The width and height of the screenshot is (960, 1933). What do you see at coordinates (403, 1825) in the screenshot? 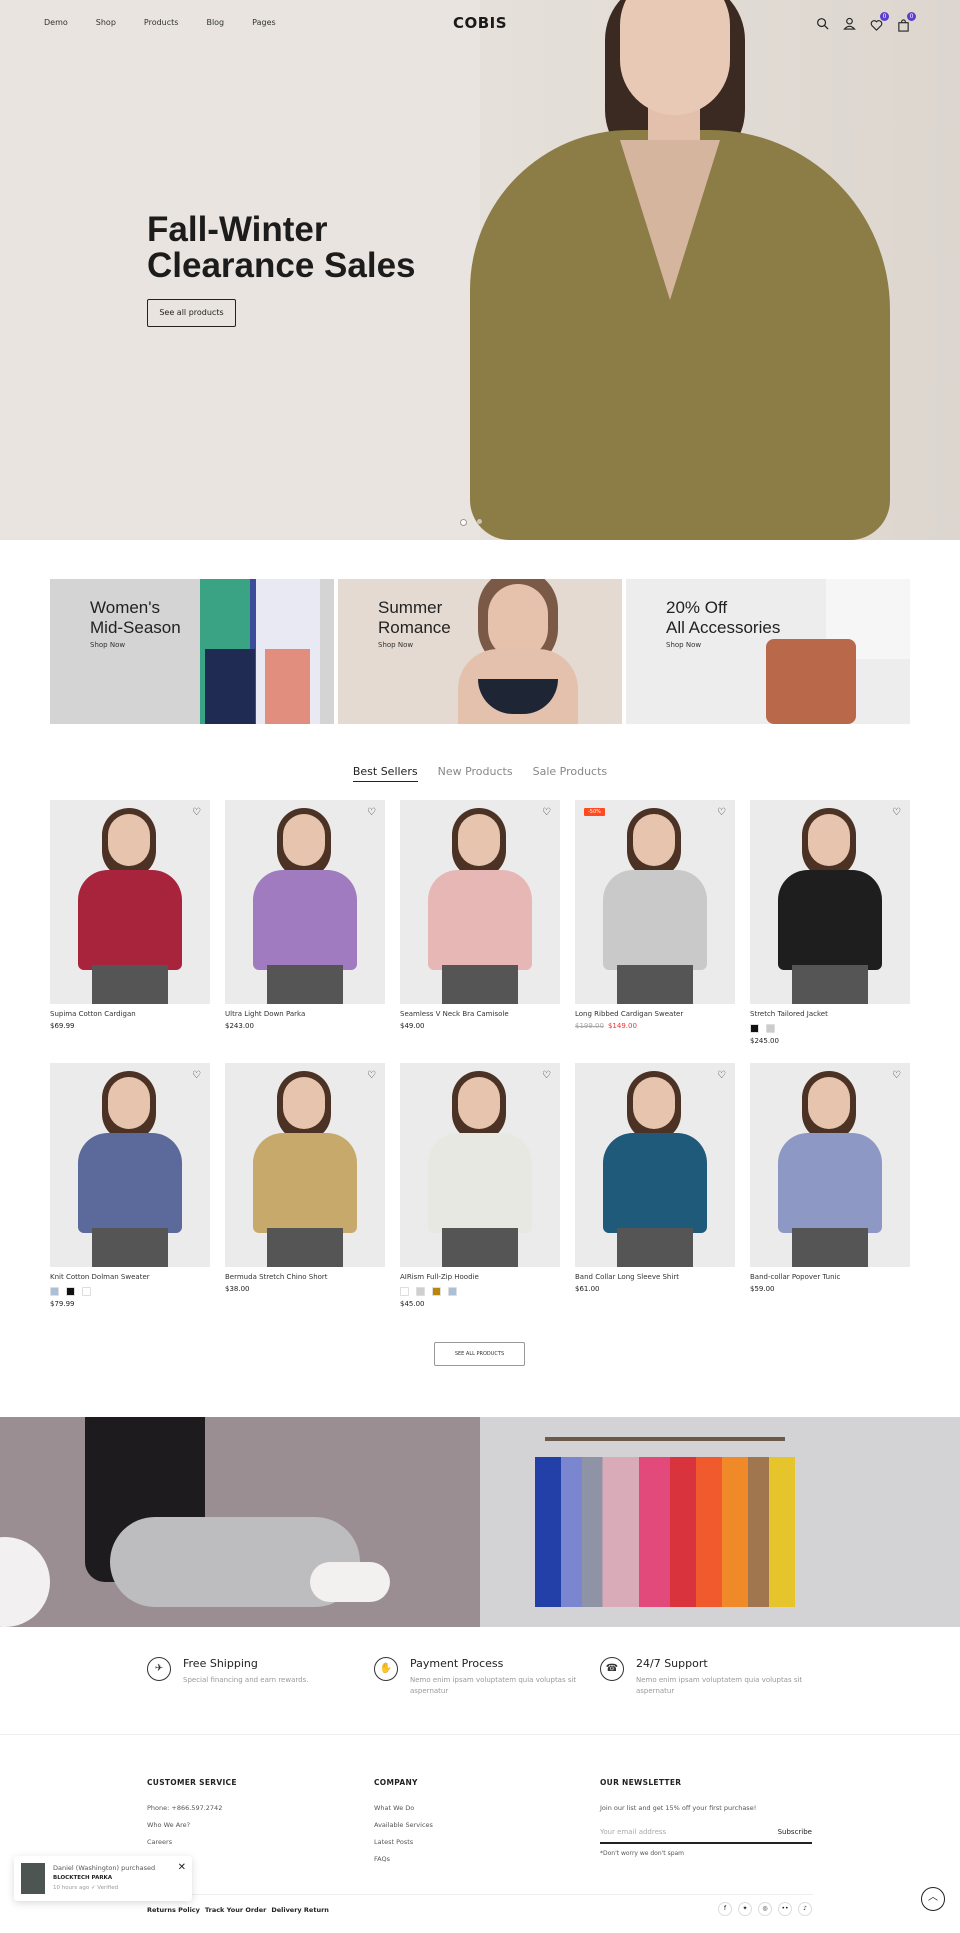
I see `footer-link: Available Services` at bounding box center [403, 1825].